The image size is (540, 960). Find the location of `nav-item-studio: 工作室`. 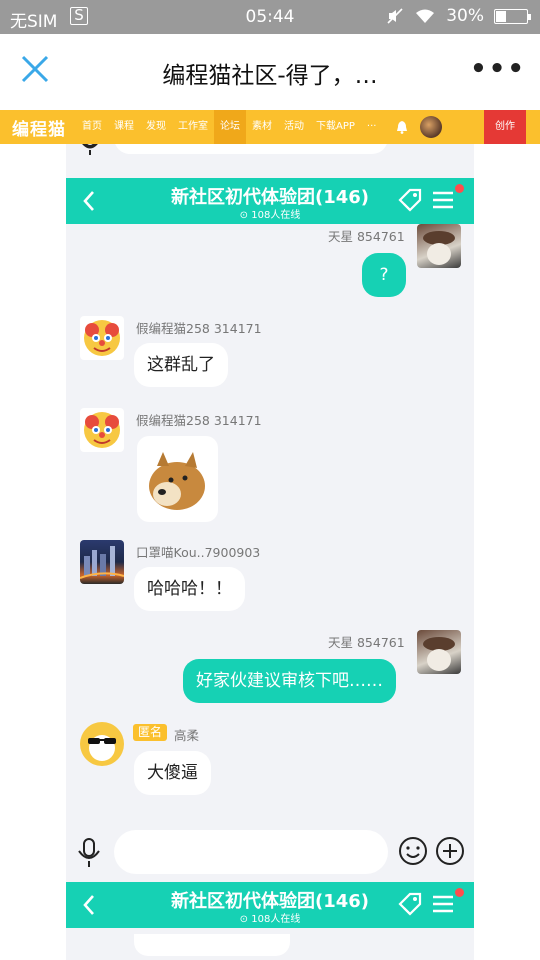

nav-item-studio: 工作室 is located at coordinates (193, 127).